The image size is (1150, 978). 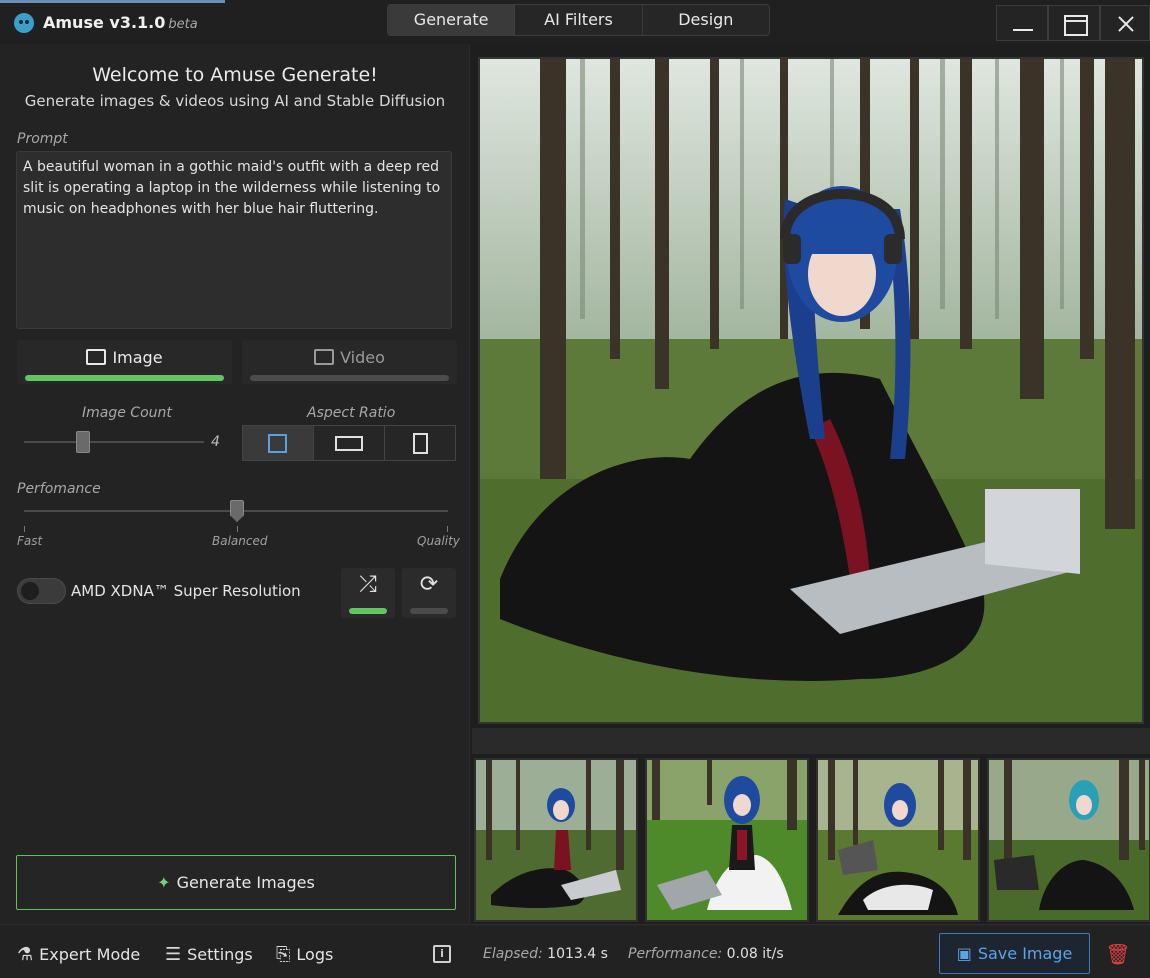 What do you see at coordinates (324, 357) in the screenshot?
I see `film-icon` at bounding box center [324, 357].